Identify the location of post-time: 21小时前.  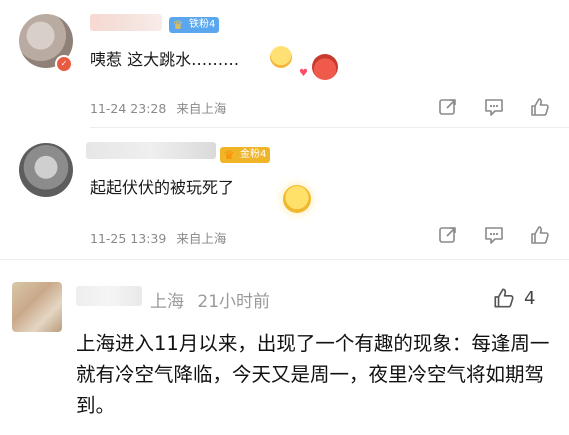
(234, 302).